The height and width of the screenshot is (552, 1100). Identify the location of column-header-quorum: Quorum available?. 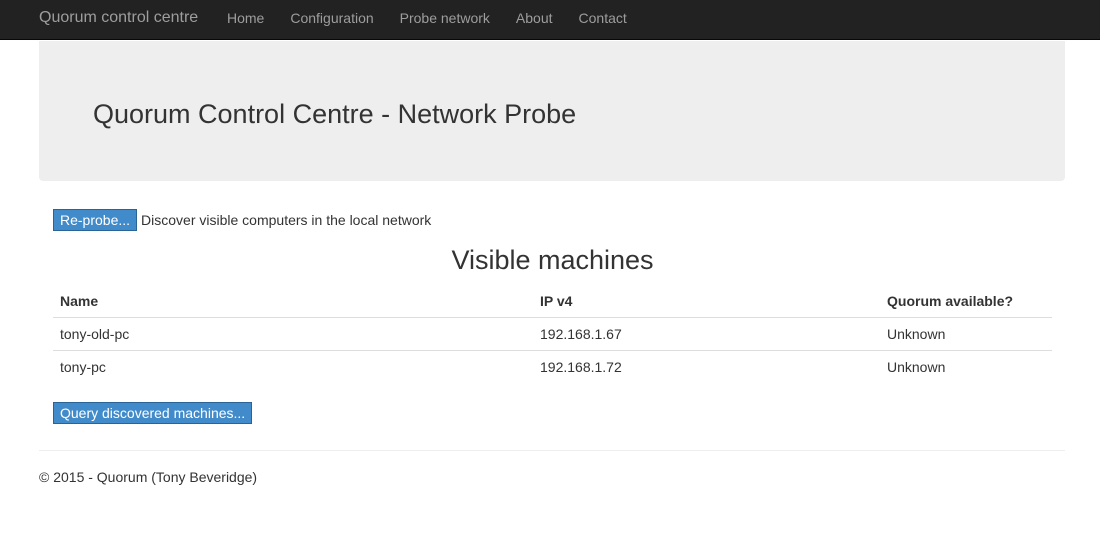
(966, 301).